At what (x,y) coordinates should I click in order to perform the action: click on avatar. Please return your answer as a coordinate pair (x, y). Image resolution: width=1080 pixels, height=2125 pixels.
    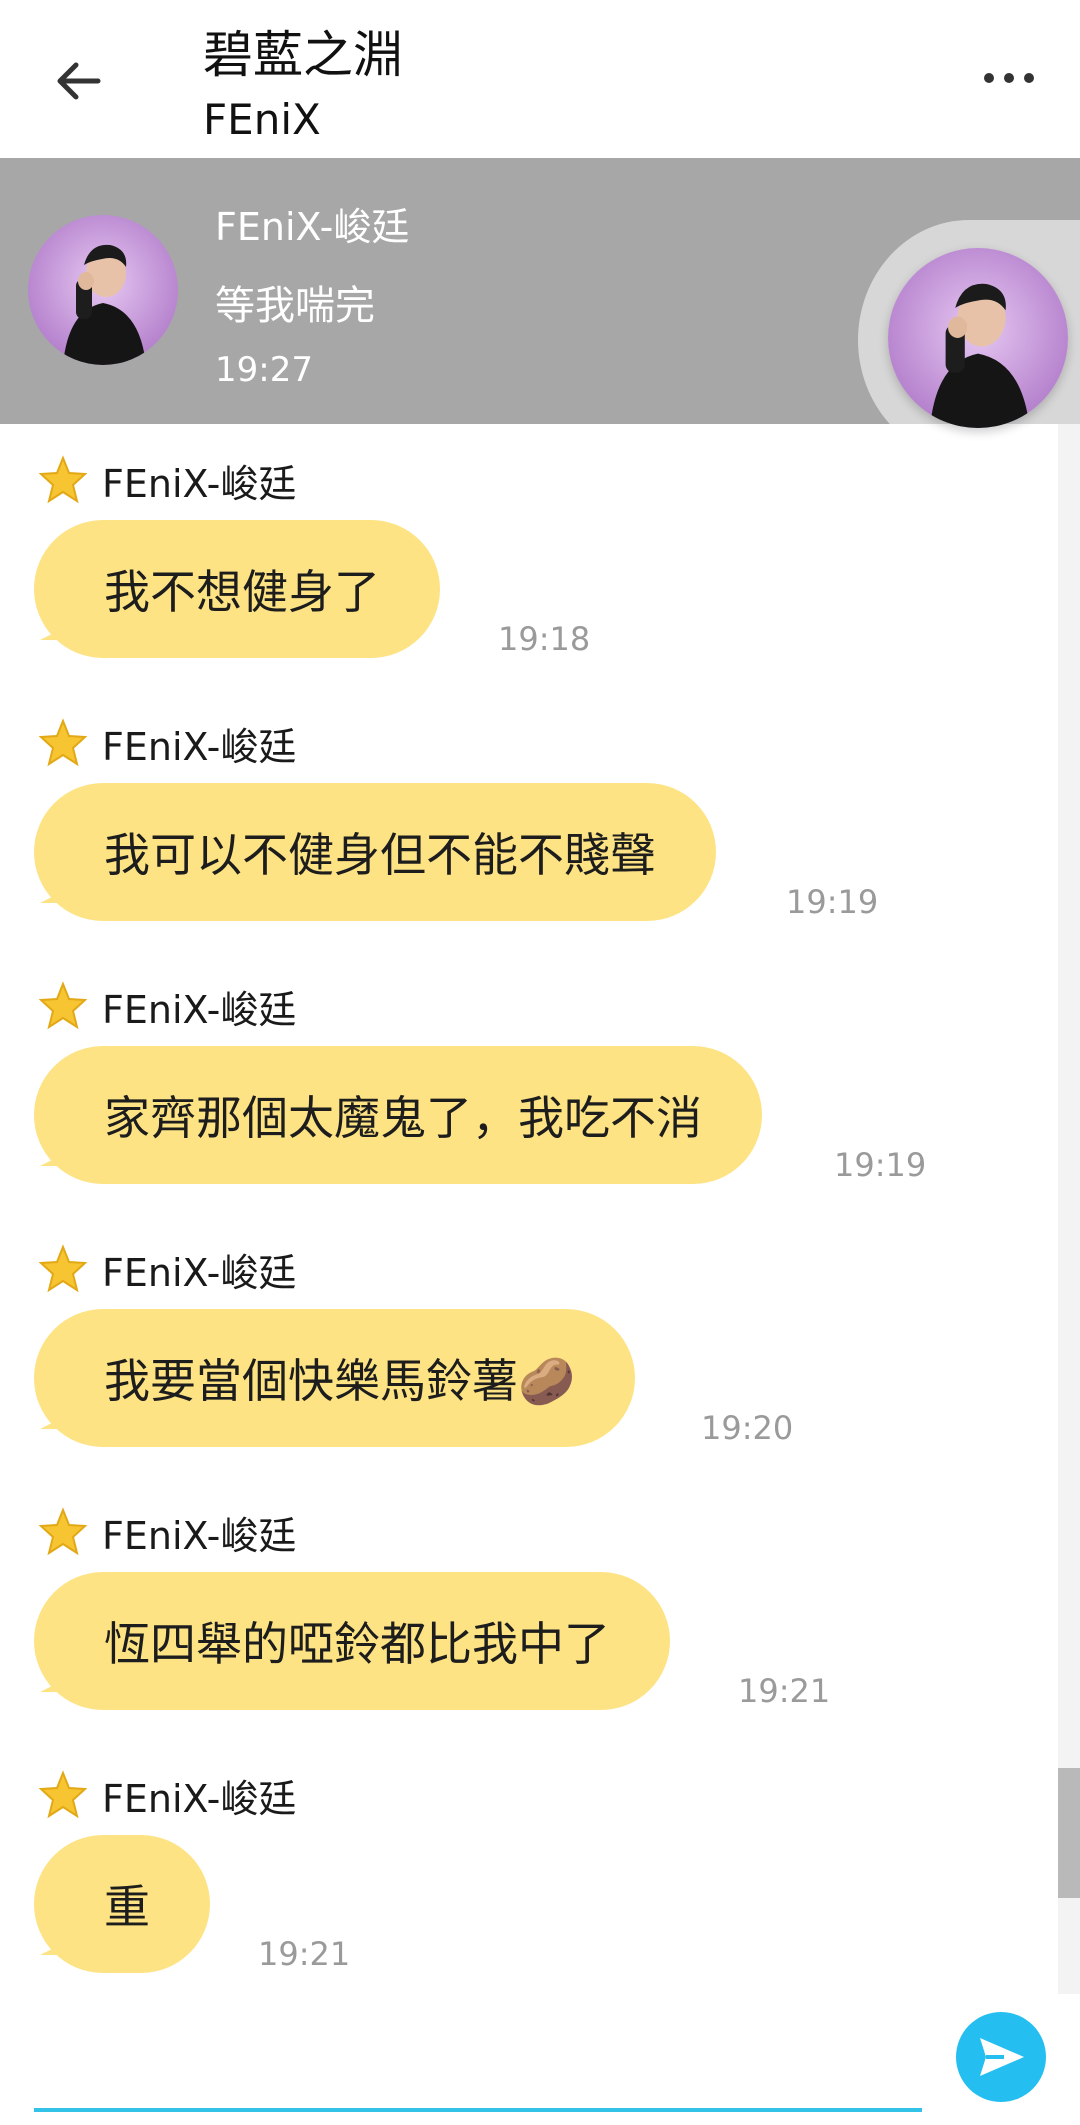
    Looking at the image, I should click on (103, 290).